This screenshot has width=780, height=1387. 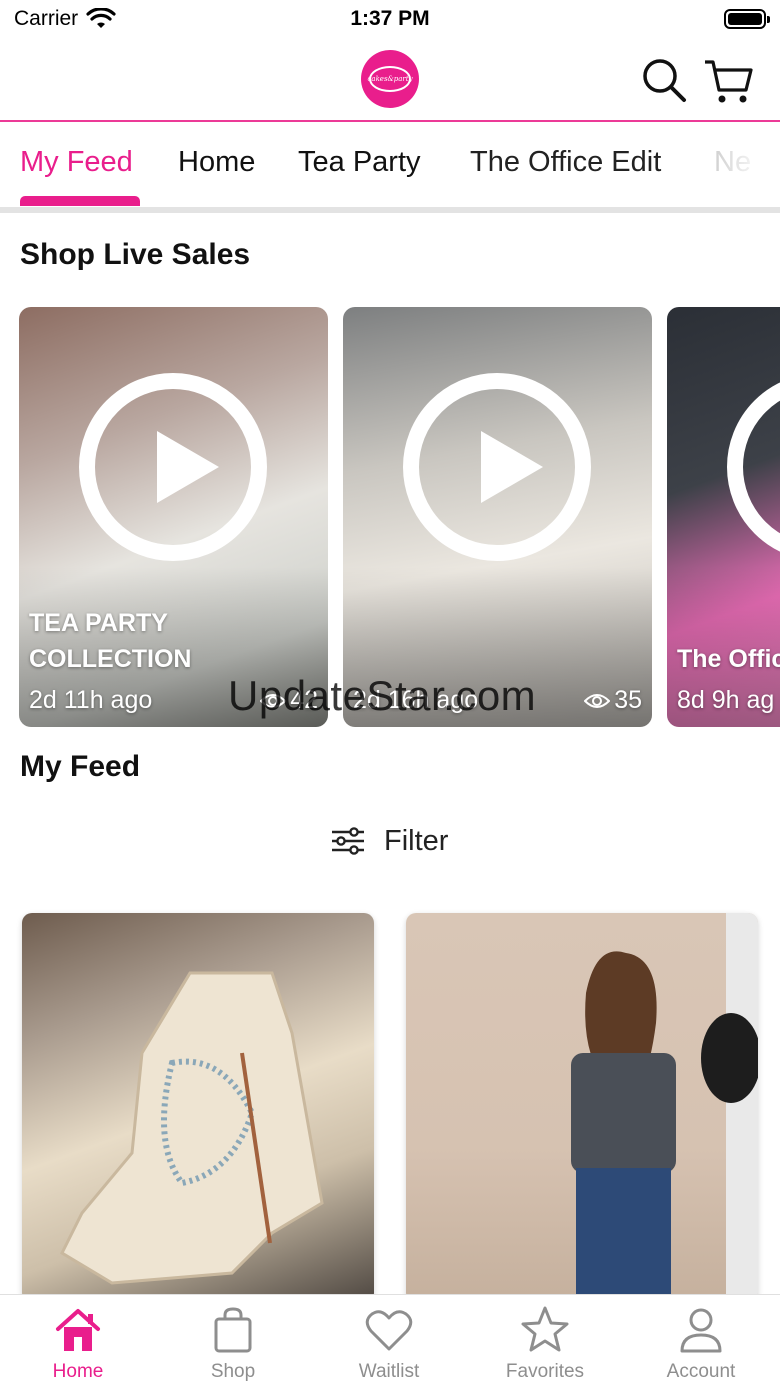 I want to click on status-time: 1:37 PM, so click(x=390, y=18).